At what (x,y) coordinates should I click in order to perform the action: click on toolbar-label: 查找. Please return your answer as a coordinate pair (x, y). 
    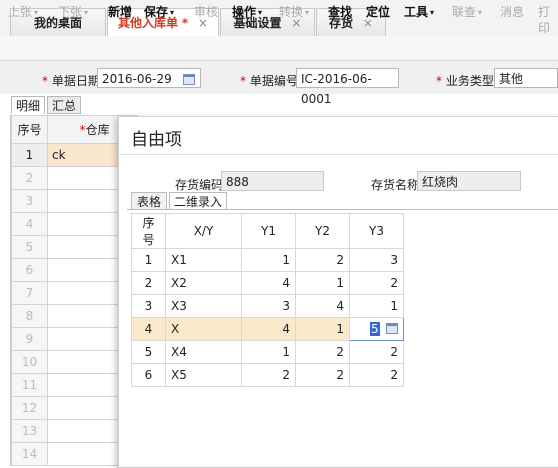
    Looking at the image, I should click on (340, 12).